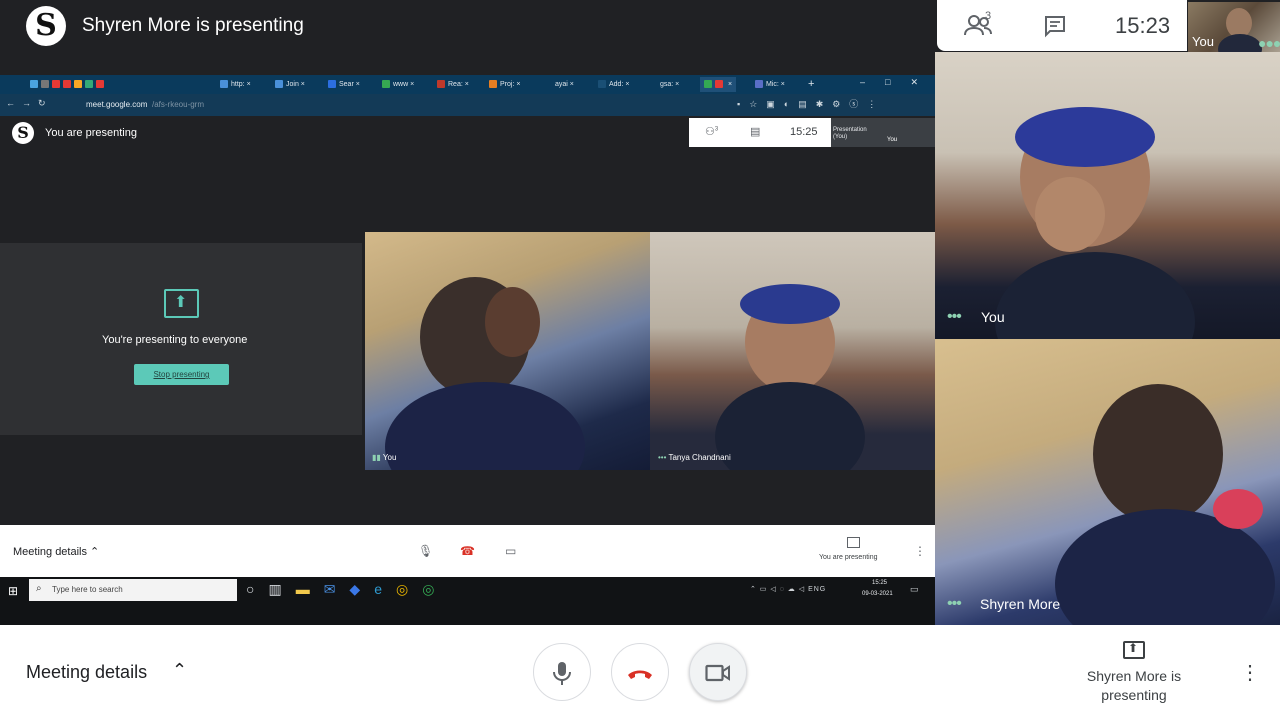 The width and height of the screenshot is (1280, 720). What do you see at coordinates (86, 672) in the screenshot?
I see `meeting-details-button: Meeting details` at bounding box center [86, 672].